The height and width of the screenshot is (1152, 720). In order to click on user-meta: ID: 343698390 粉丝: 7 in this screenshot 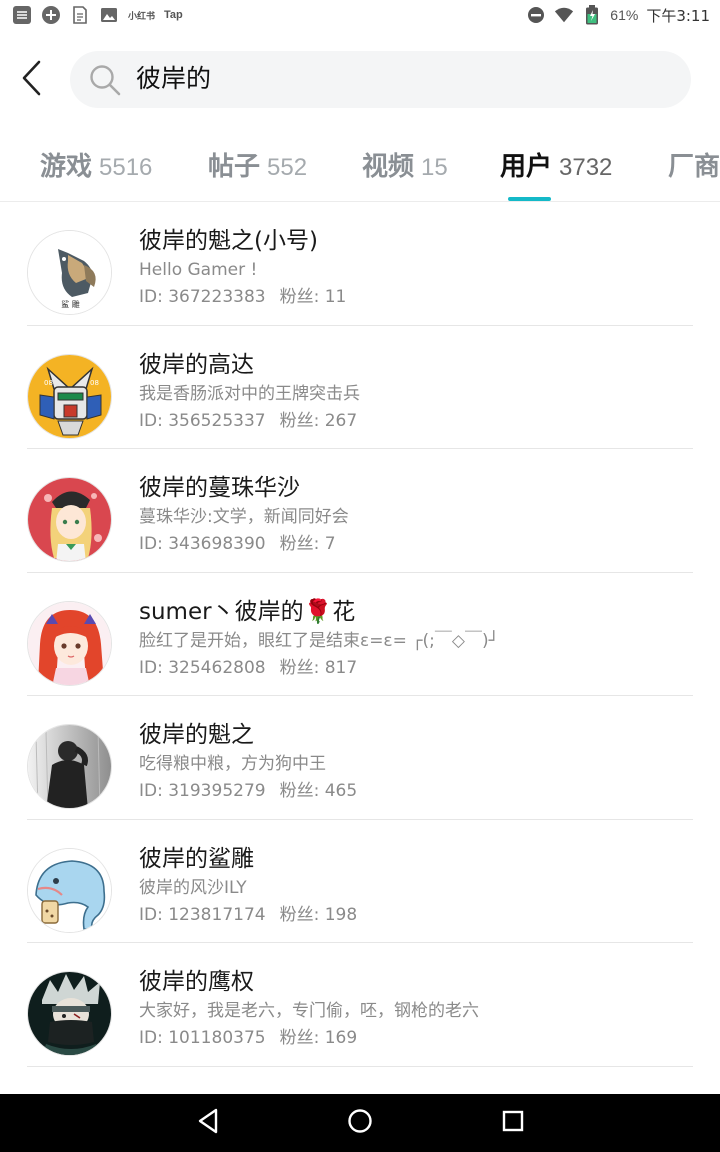, I will do `click(237, 544)`.